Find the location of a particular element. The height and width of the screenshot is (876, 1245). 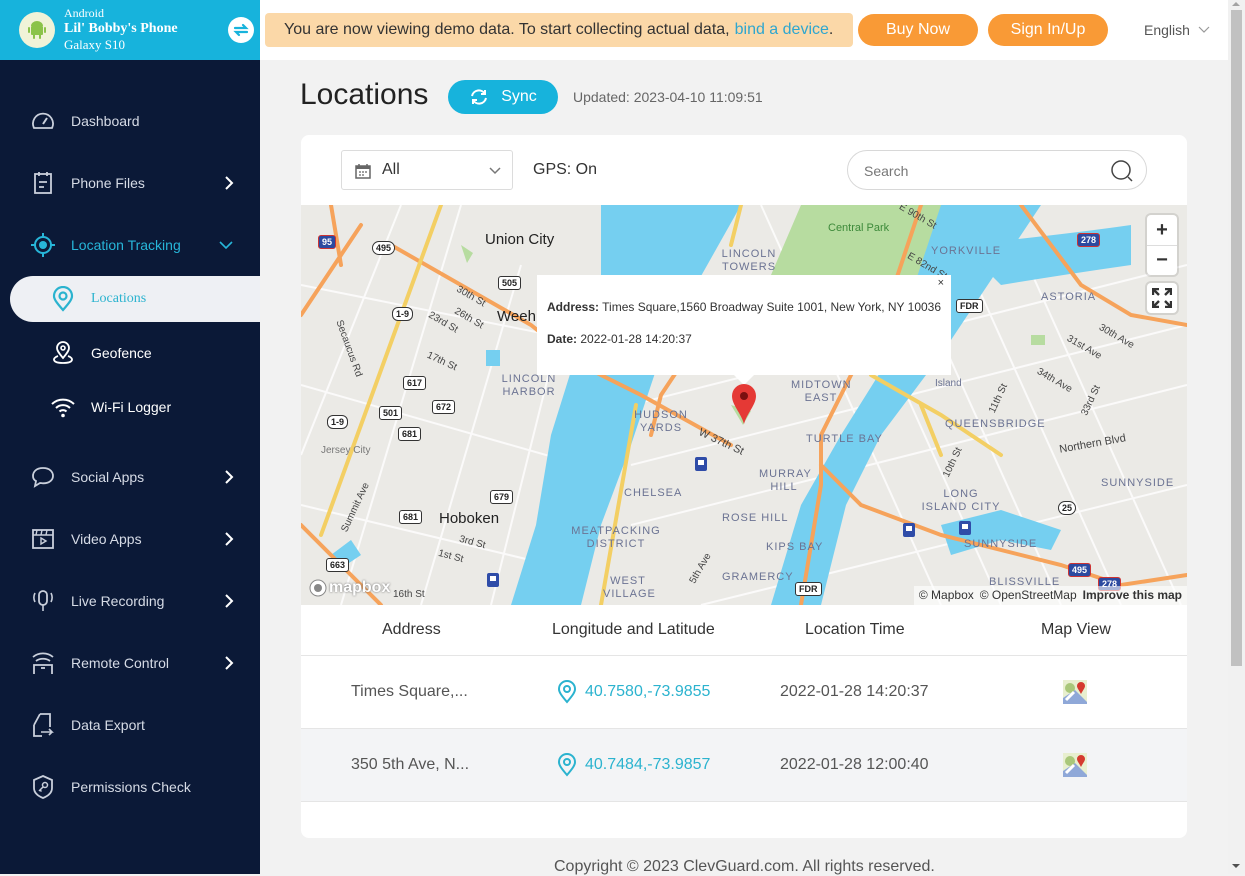

highway-shield: 663 is located at coordinates (338, 565).